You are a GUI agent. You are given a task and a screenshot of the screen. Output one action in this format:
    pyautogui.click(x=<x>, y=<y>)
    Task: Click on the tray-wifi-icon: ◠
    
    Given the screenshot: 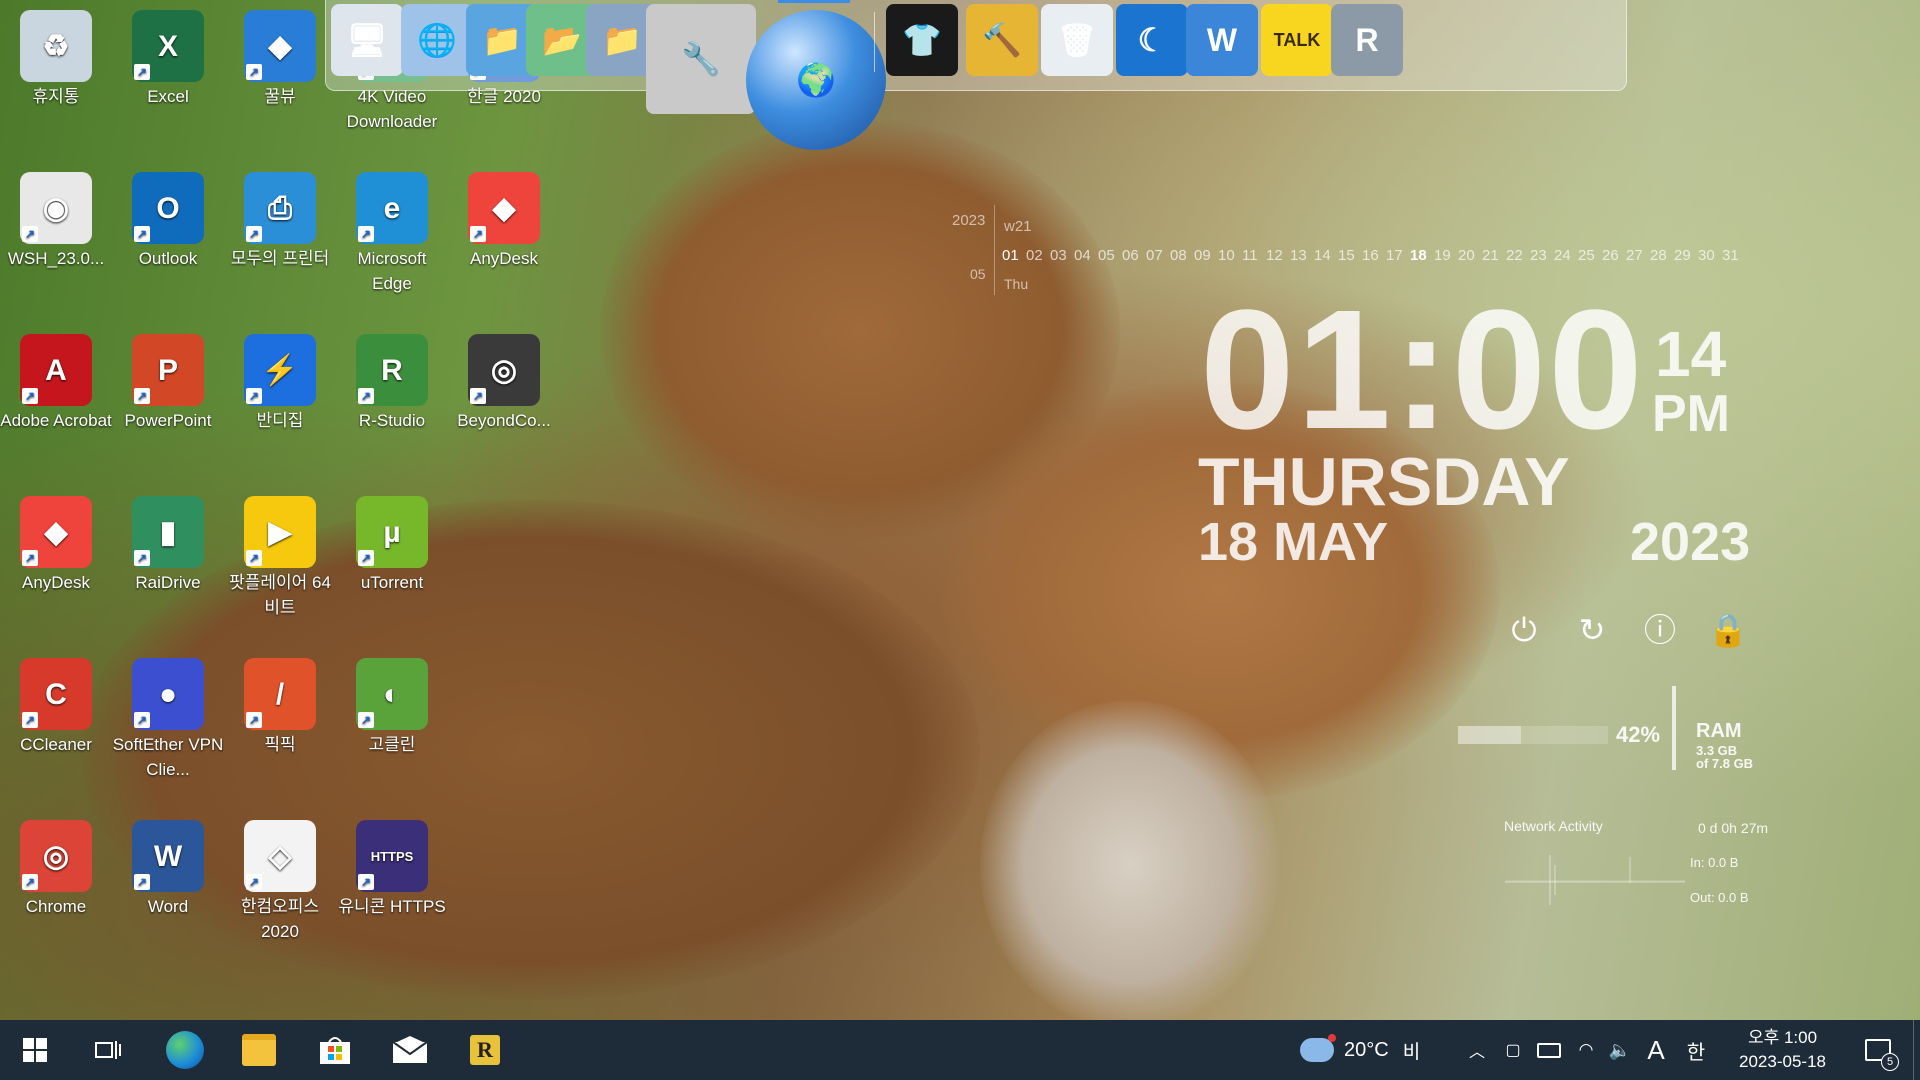 What is the action you would take?
    pyautogui.click(x=1586, y=1050)
    